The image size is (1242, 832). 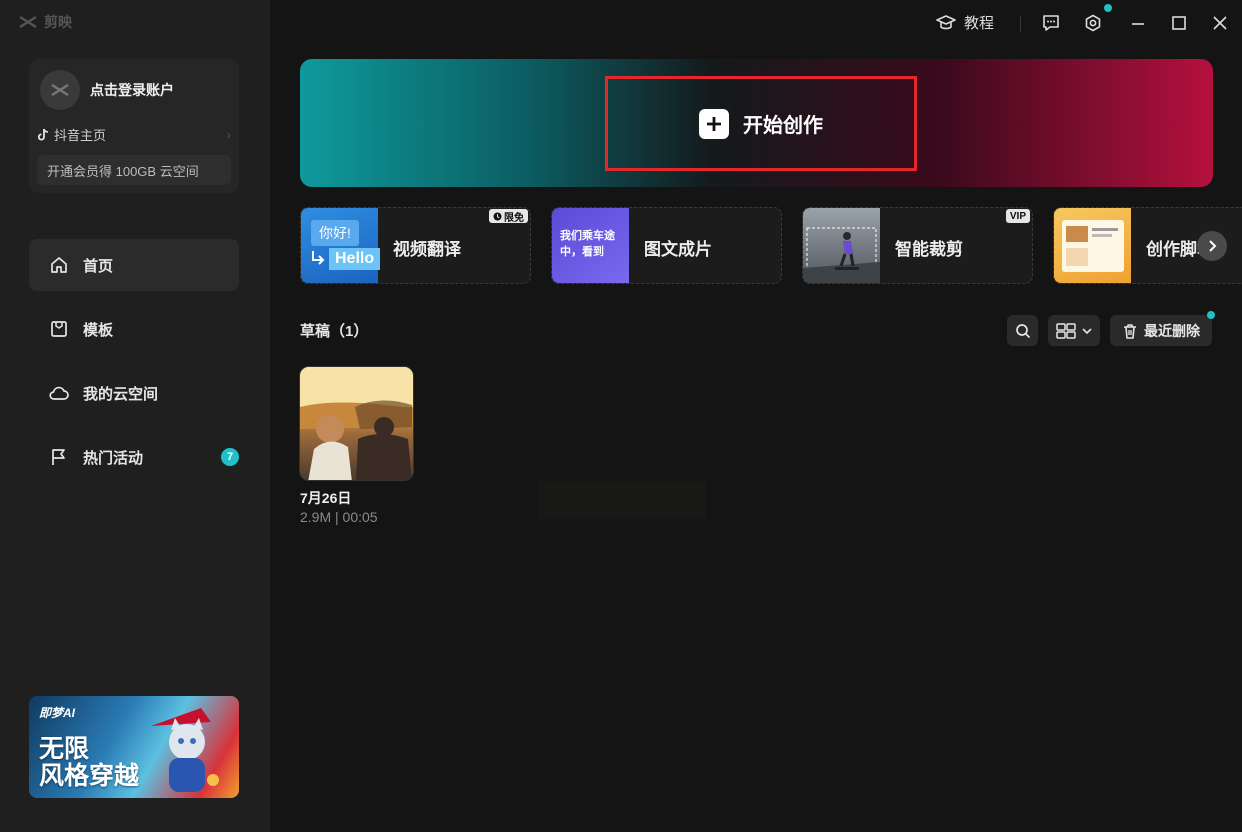 What do you see at coordinates (57, 713) in the screenshot?
I see `ad-brand: 即梦AI` at bounding box center [57, 713].